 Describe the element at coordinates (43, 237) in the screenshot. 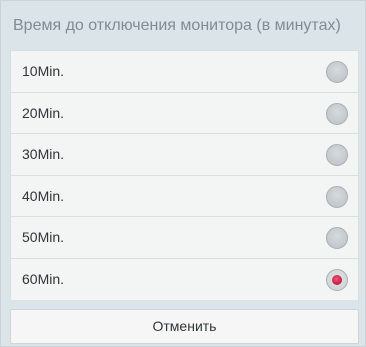

I see `option-label: 50Min.` at that location.